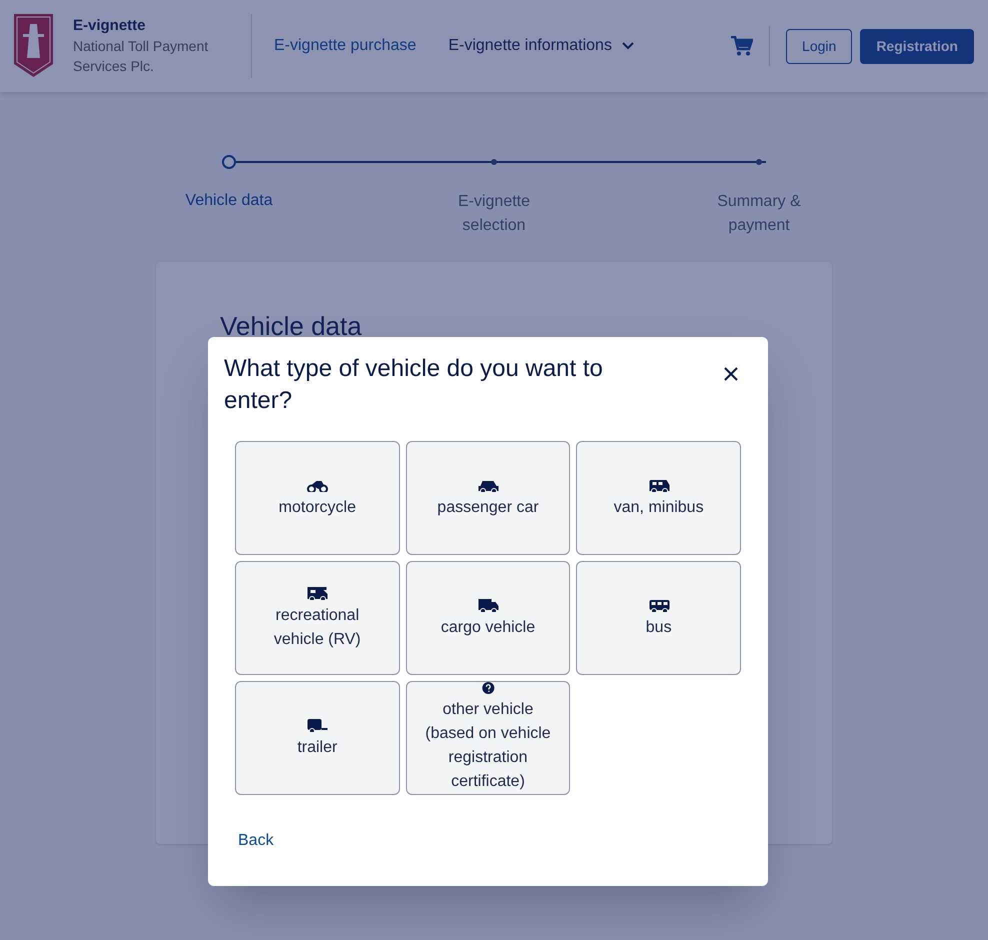 Image resolution: width=988 pixels, height=940 pixels. I want to click on shield-logo-icon, so click(33, 46).